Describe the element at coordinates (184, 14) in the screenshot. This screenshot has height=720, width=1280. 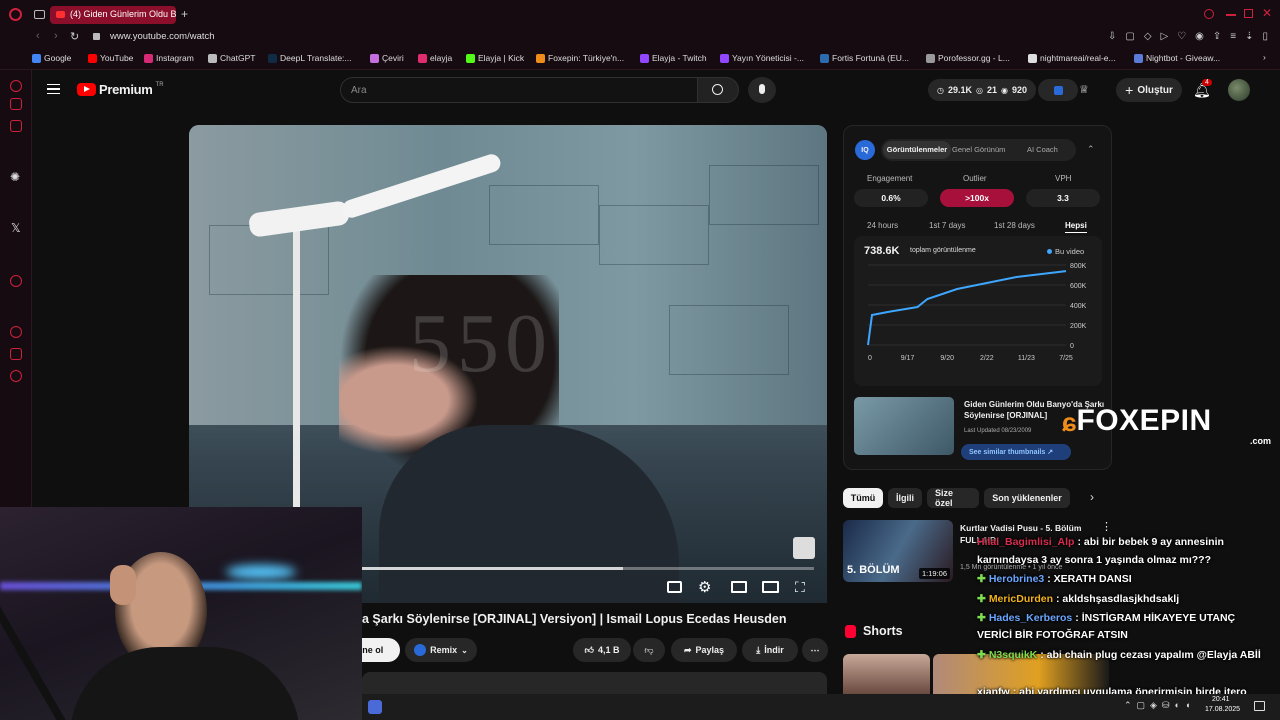
I see `new-tab-button: +` at that location.